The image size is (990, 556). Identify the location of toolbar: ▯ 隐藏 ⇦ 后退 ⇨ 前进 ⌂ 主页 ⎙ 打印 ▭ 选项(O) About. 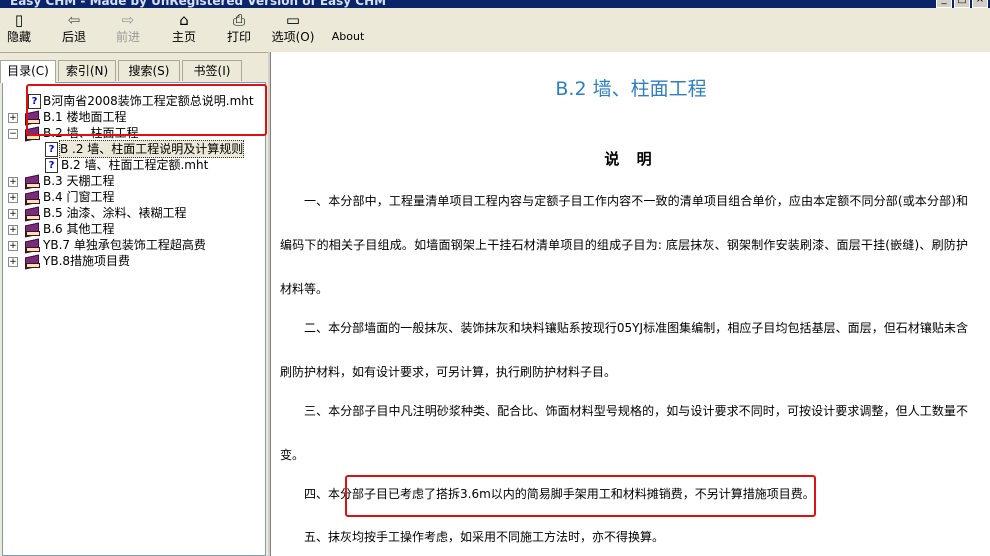
(495, 30).